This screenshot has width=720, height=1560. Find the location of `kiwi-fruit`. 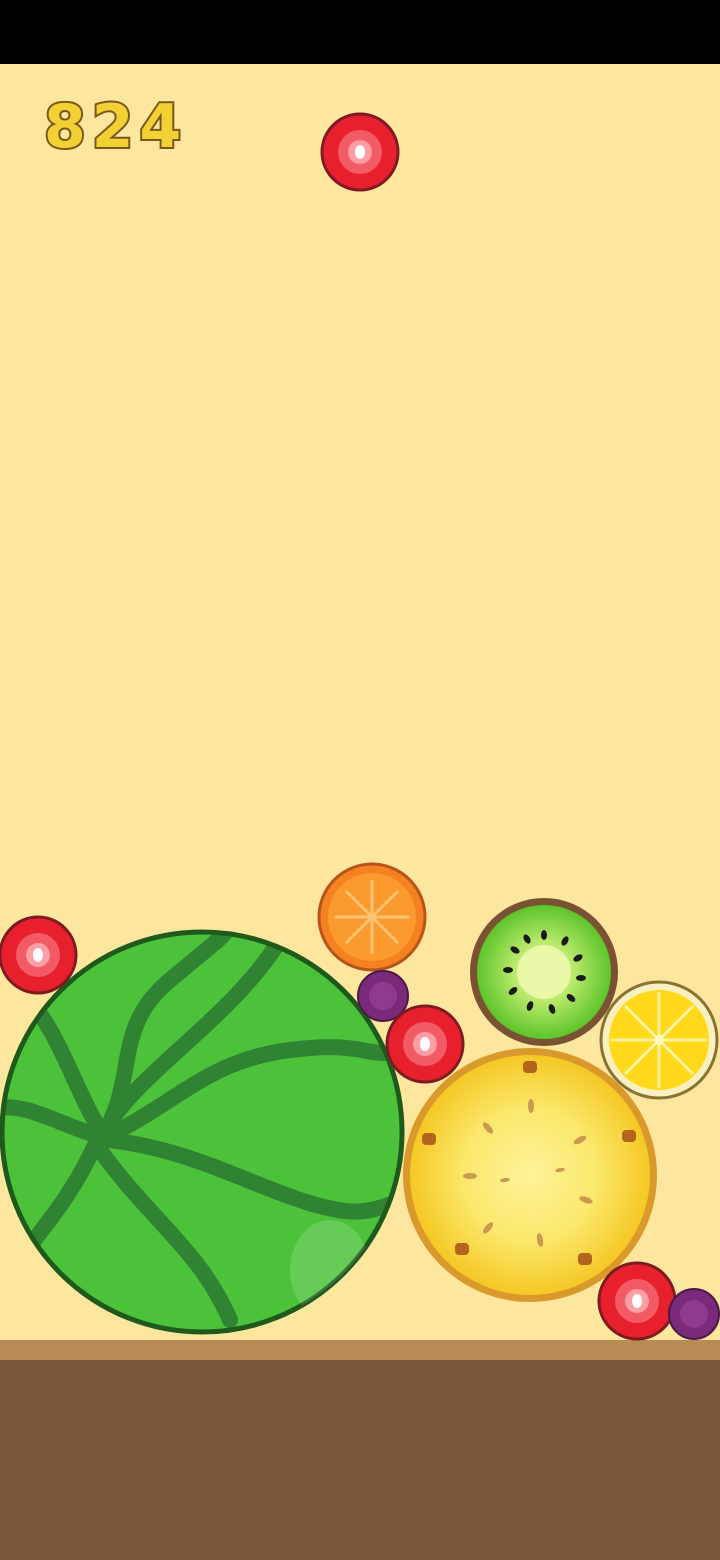

kiwi-fruit is located at coordinates (544, 972).